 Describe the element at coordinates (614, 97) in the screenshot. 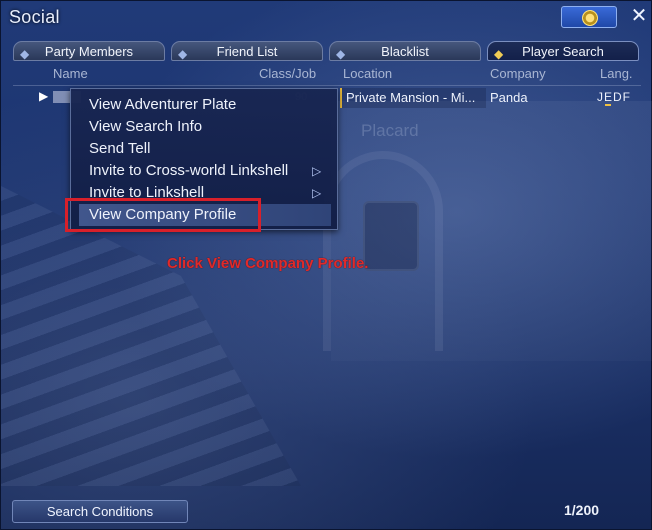

I see `lang-cell: JEDF` at that location.